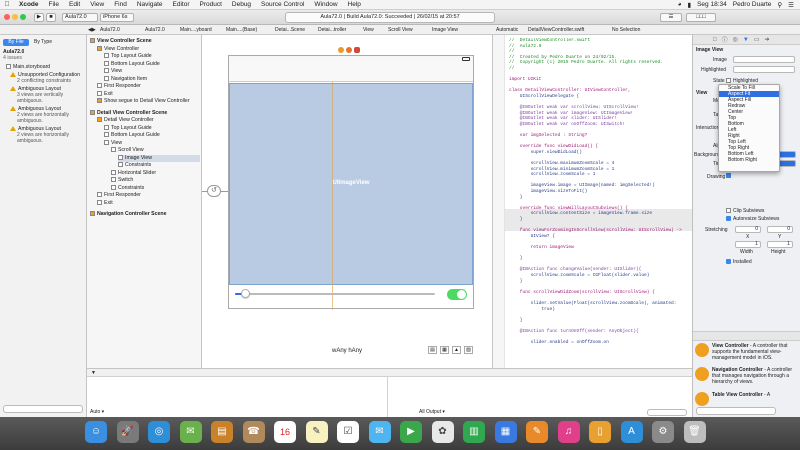 The height and width of the screenshot is (450, 800). Describe the element at coordinates (152, 71) in the screenshot. I see `outline-item: View` at that location.